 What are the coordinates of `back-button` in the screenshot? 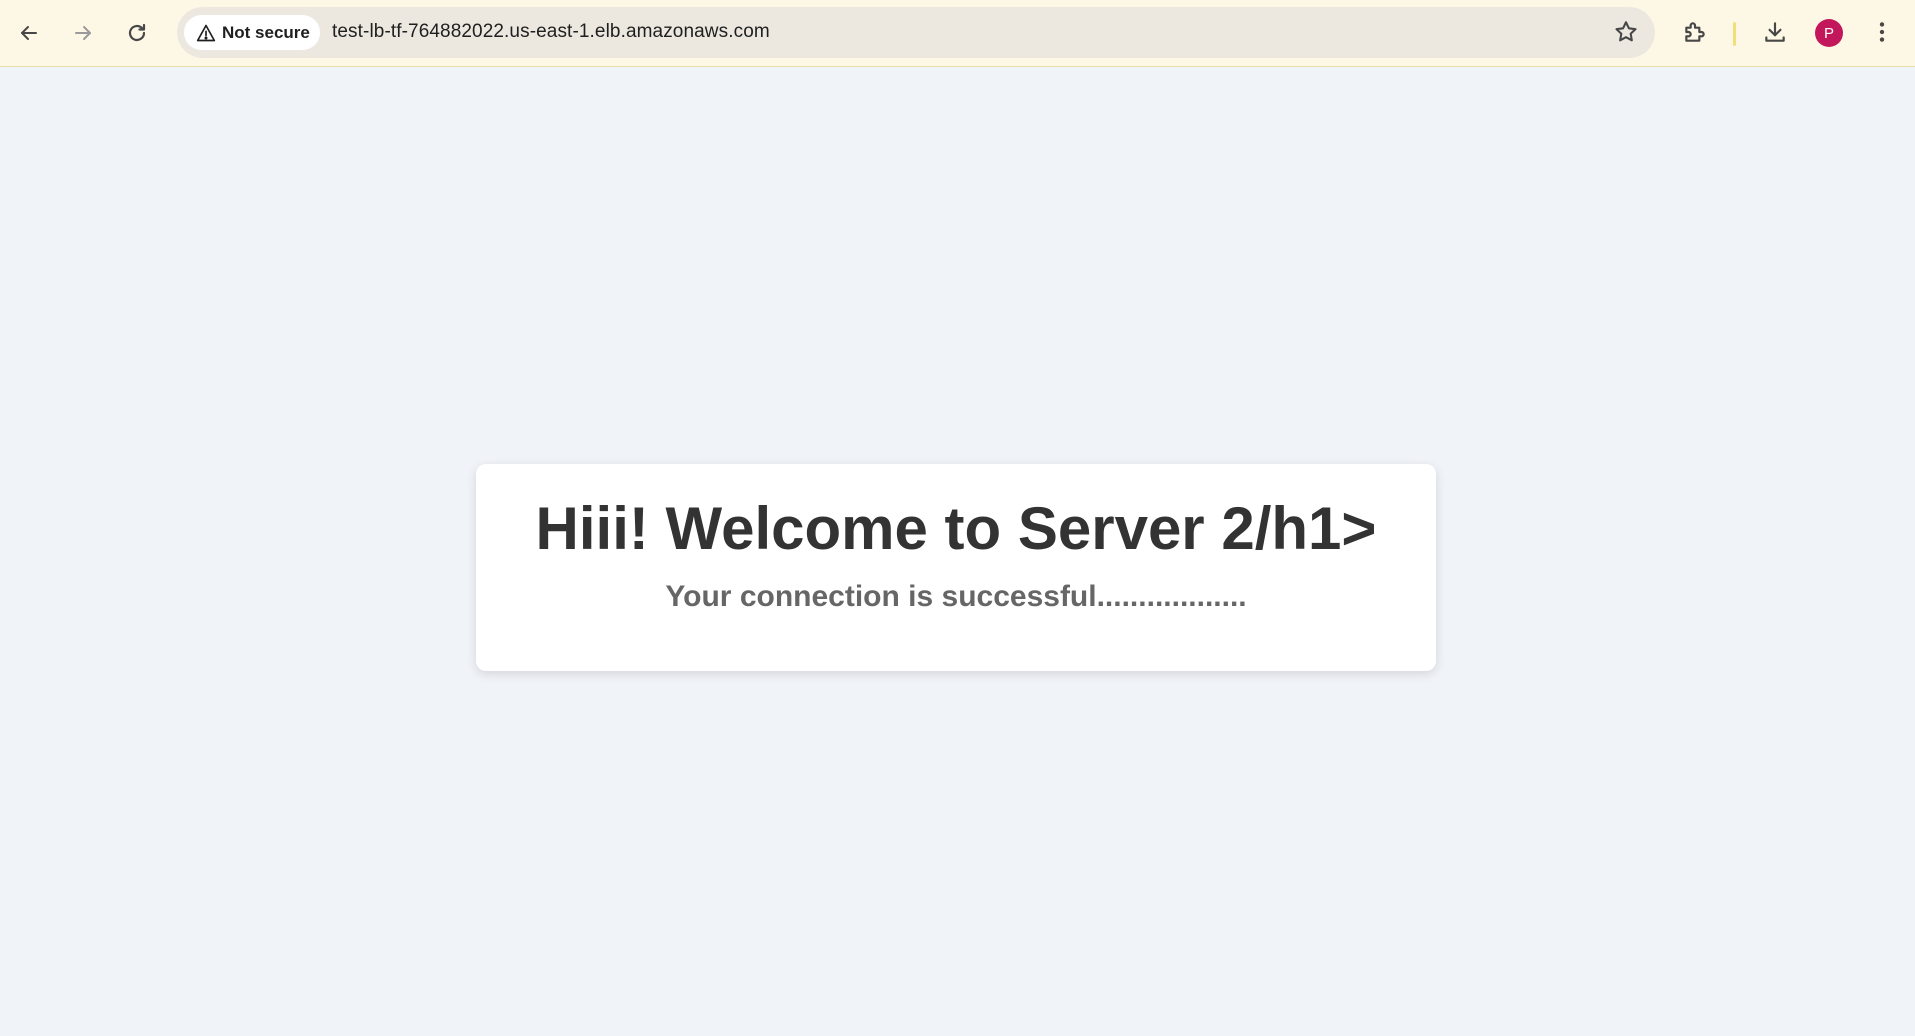 It's located at (29, 33).